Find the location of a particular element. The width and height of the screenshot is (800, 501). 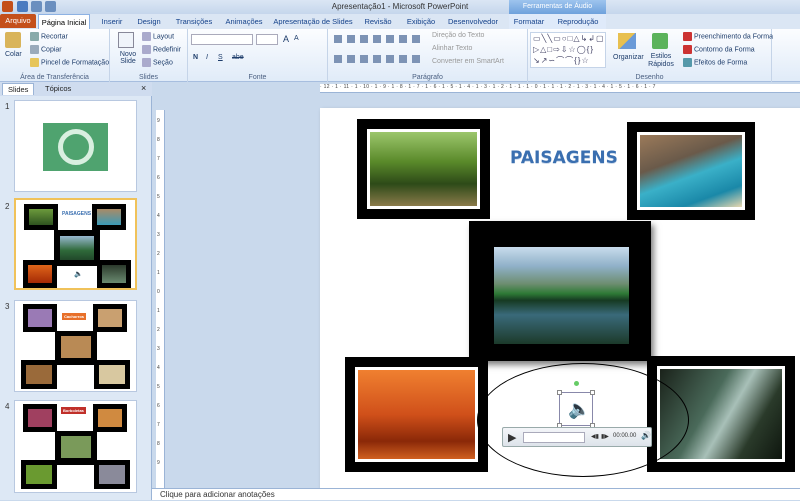

shapes-gallery: ▭╲╲▭○□△↳↲▢ ▷△□⇨⇩☆◯{} ↘↗∽⌒⌒{}☆ is located at coordinates (568, 50).